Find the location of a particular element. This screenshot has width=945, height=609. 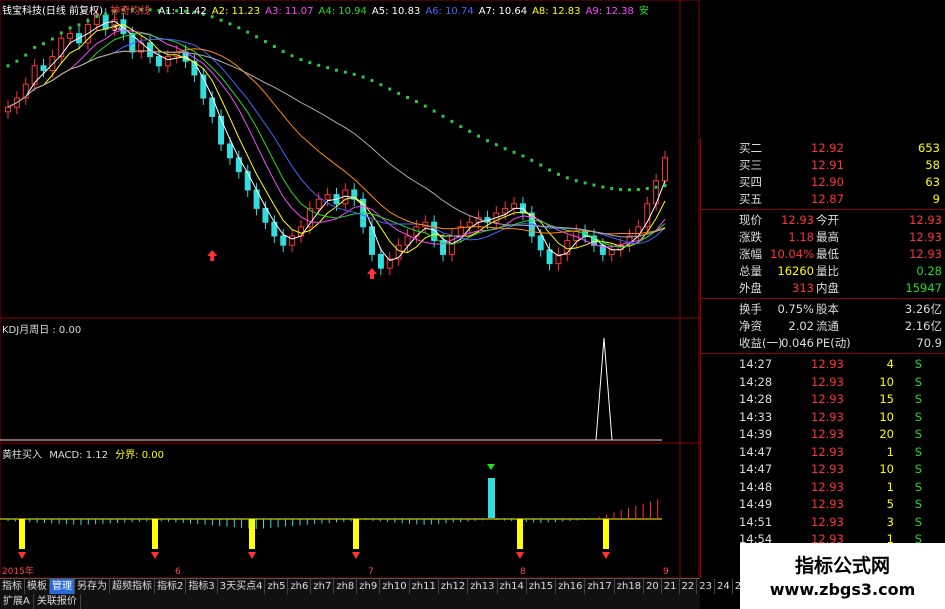

tick-volume: 1 is located at coordinates (890, 451).